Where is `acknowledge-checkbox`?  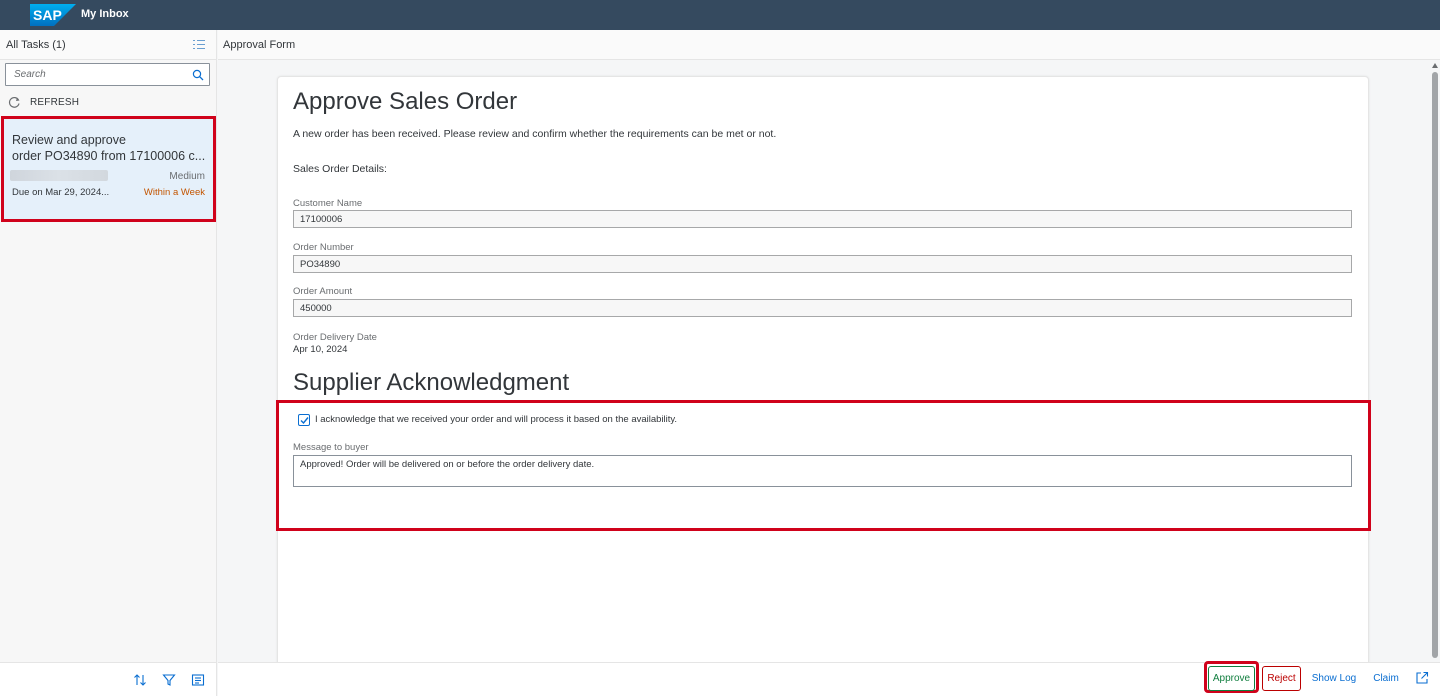
acknowledge-checkbox is located at coordinates (304, 420).